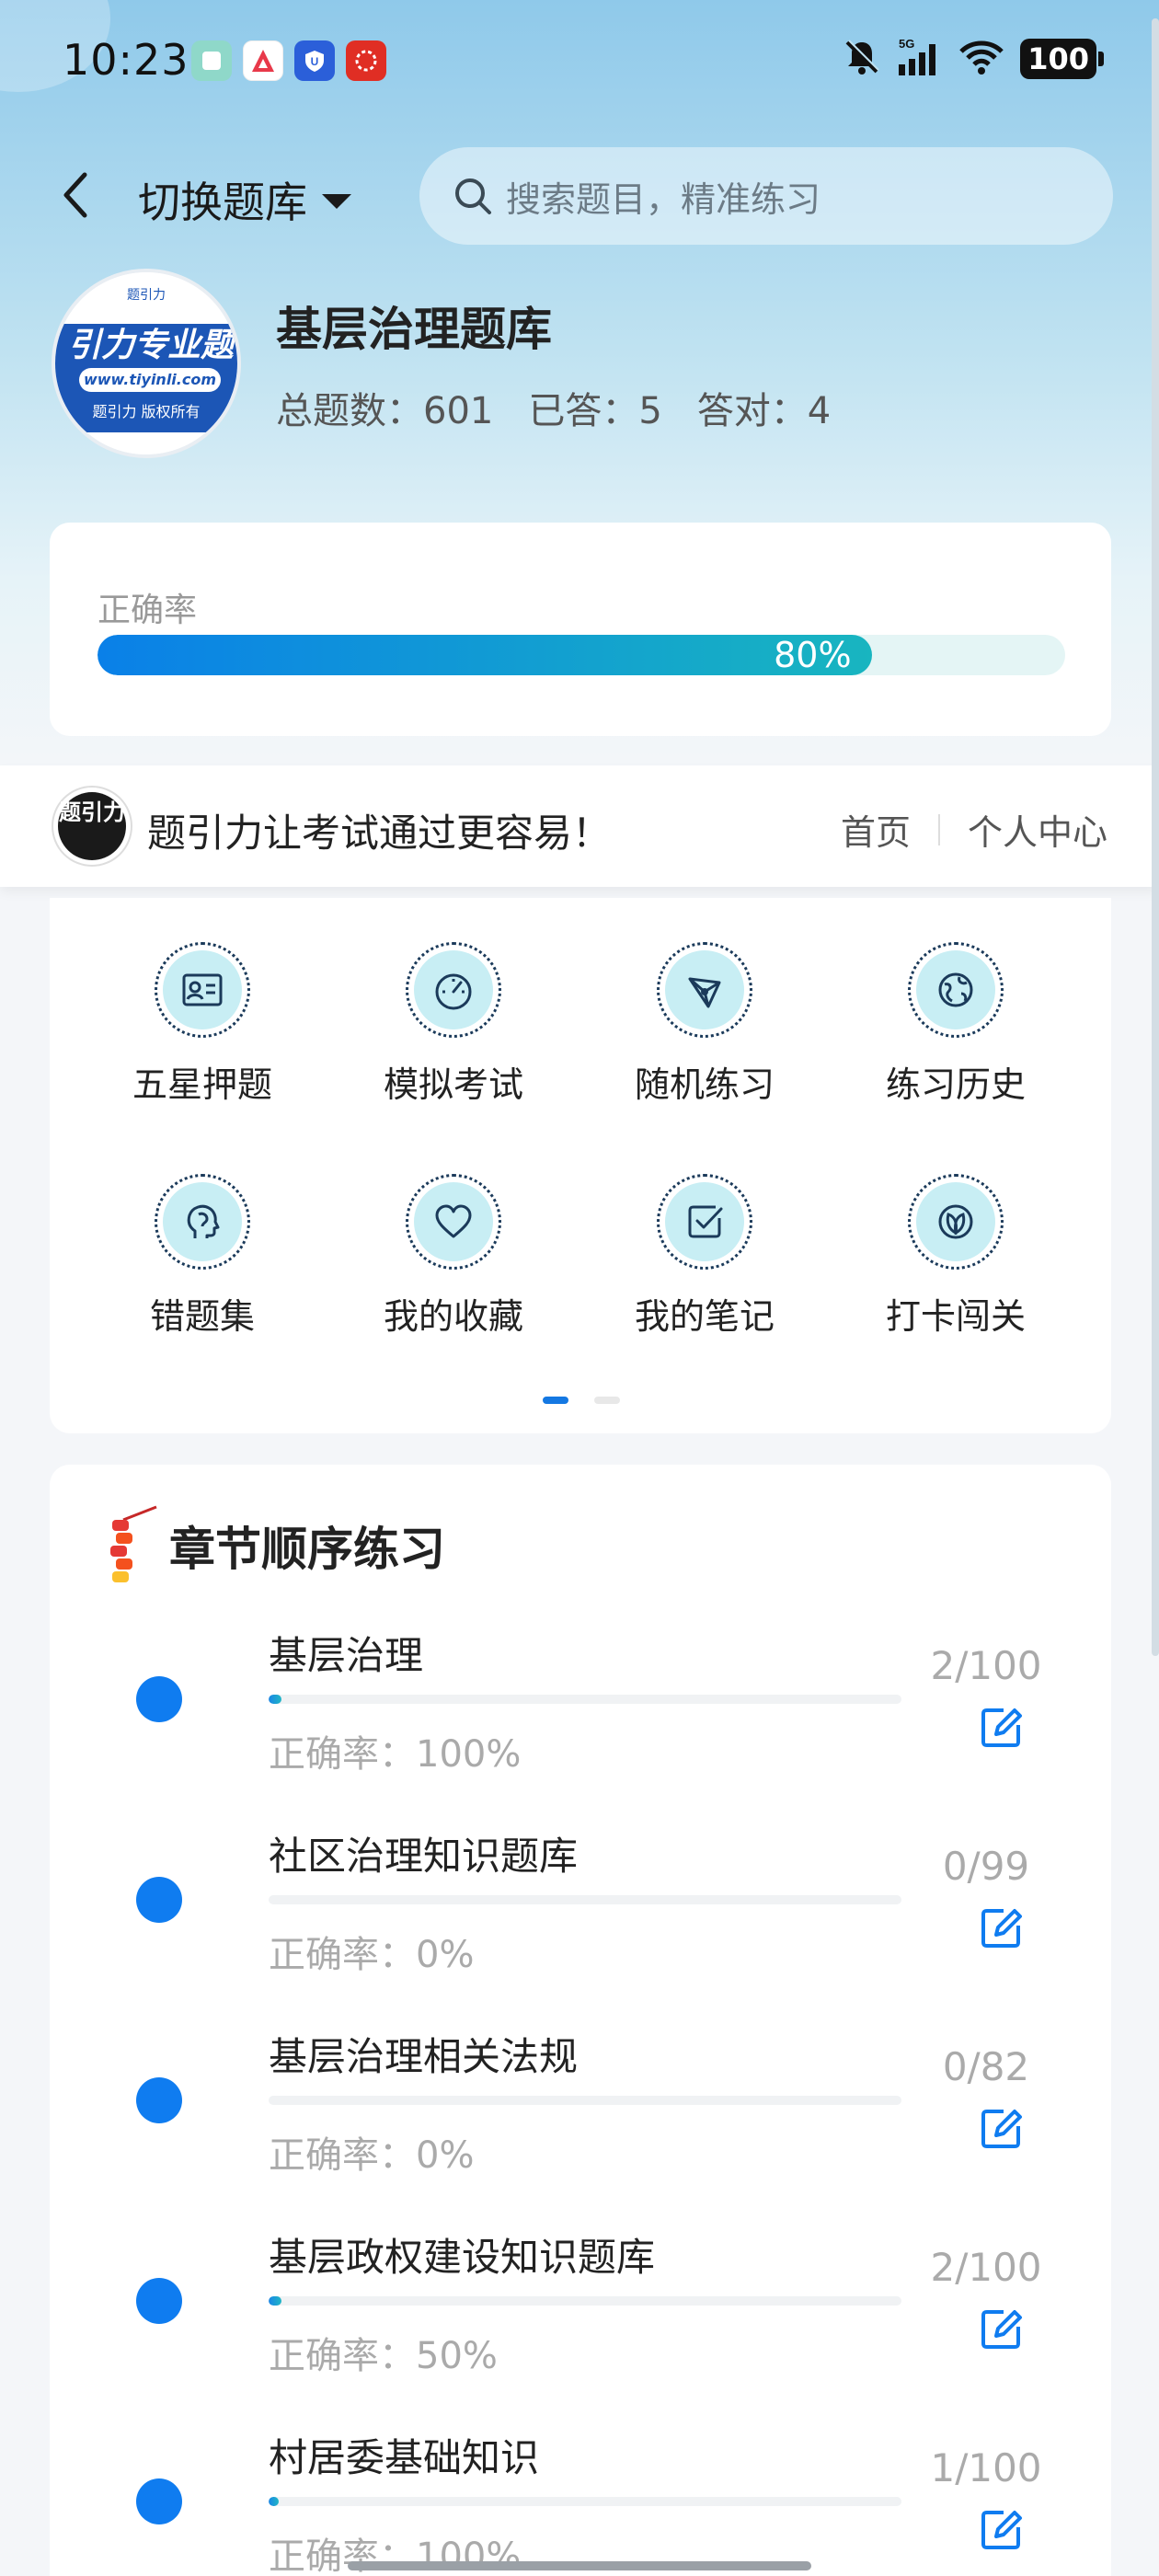 Image resolution: width=1159 pixels, height=2576 pixels. I want to click on chapter-row: 基层治理 正确率：100% 2/100, so click(580, 1683).